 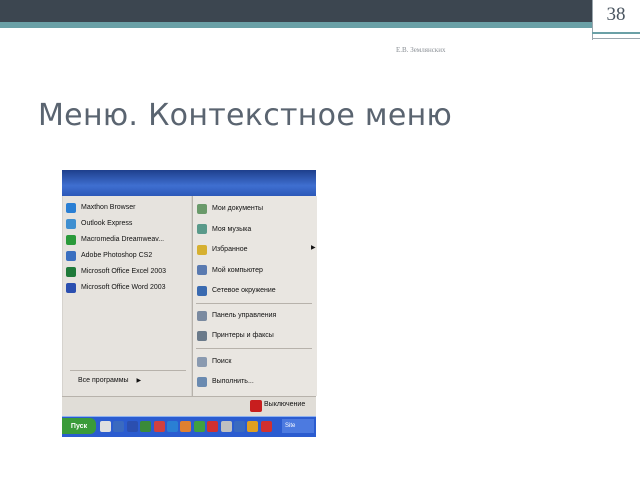 I want to click on system-separator, so click(x=254, y=348).